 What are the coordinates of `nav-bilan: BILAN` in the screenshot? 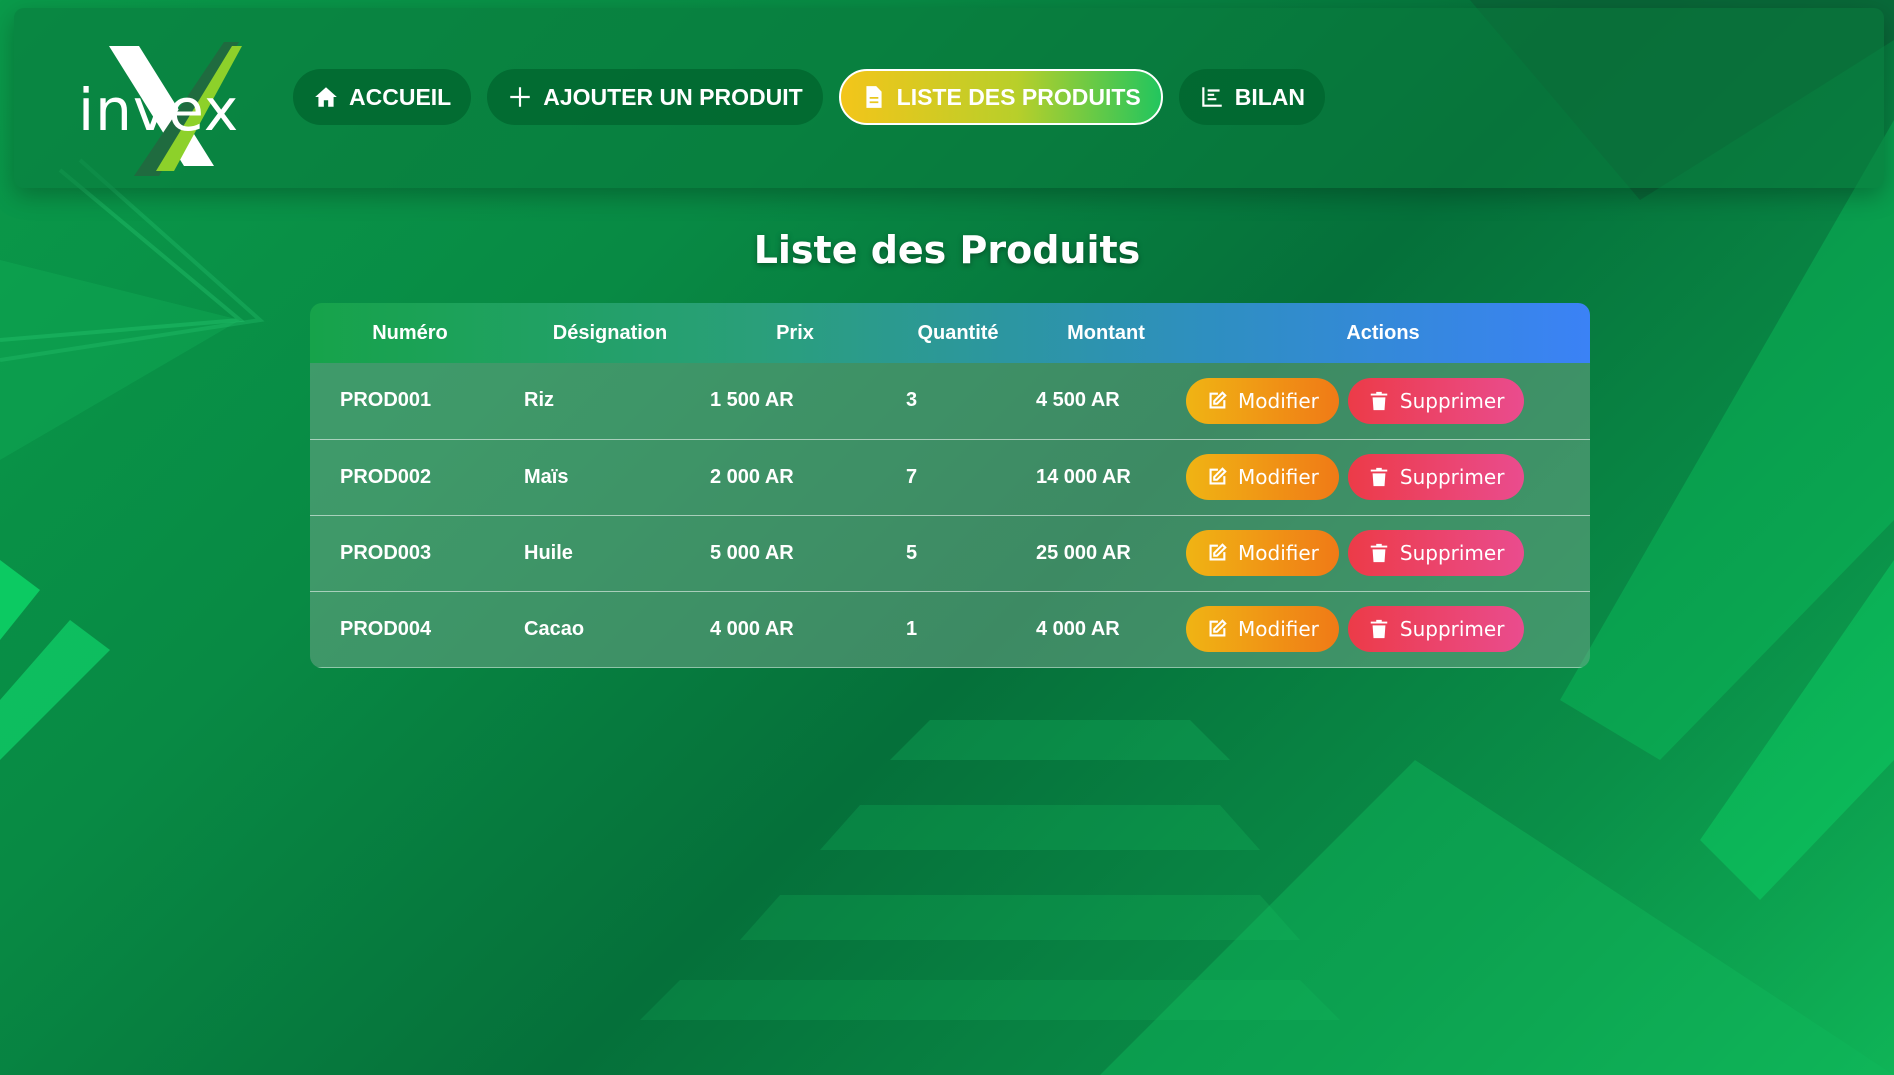 It's located at (1252, 97).